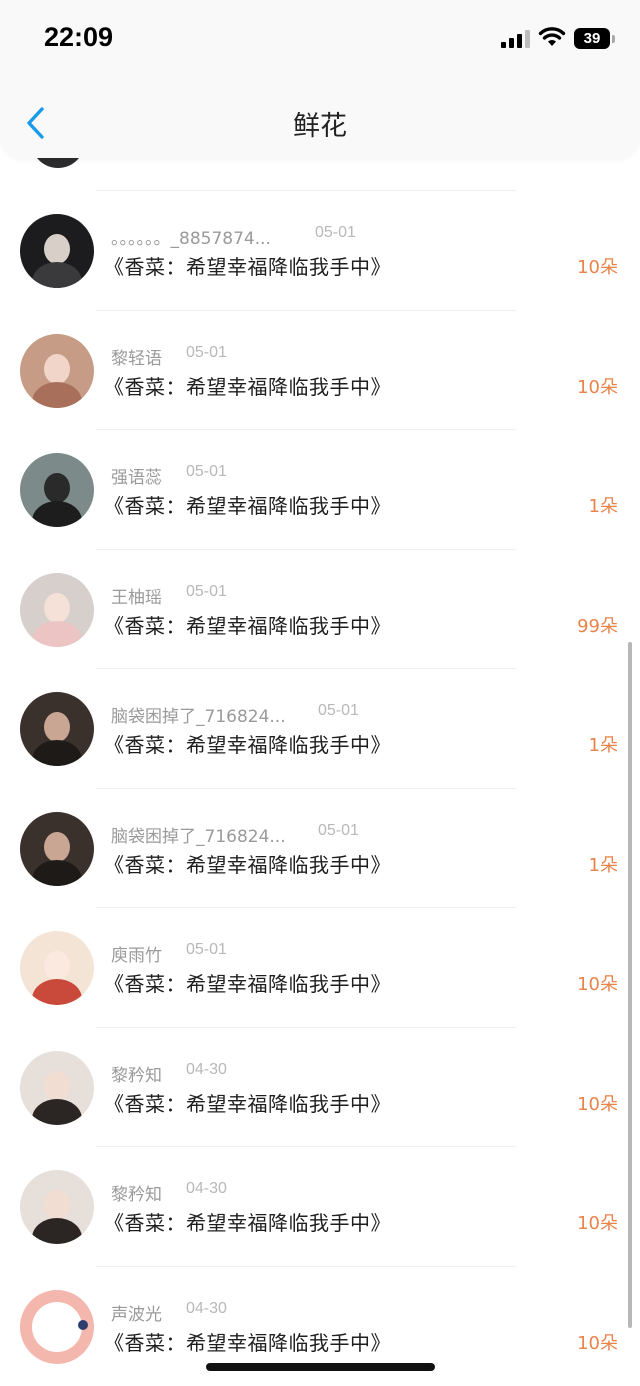  I want to click on navigation-header: 22:09 39 鲜花, so click(320, 79).